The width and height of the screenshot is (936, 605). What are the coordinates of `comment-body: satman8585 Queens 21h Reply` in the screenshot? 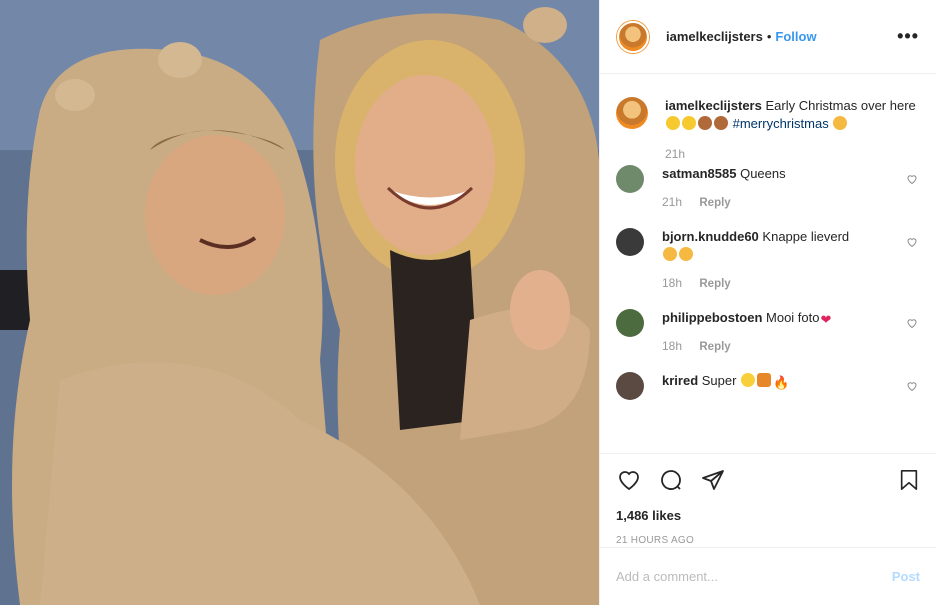 It's located at (791, 187).